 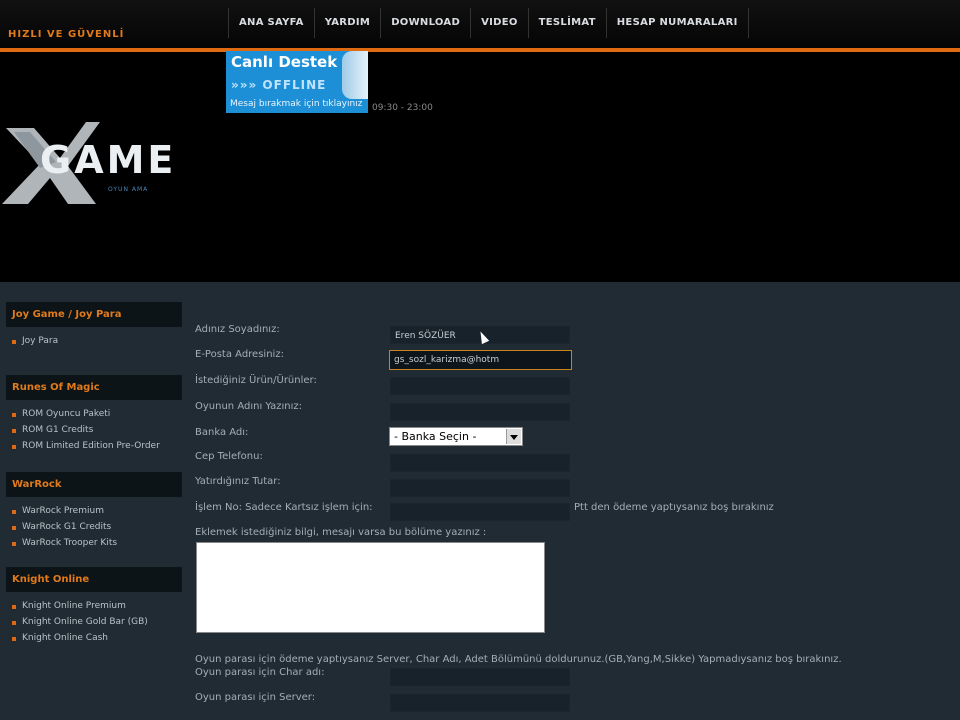 I want to click on sidebar-link: WarRock Premium, so click(x=94, y=511).